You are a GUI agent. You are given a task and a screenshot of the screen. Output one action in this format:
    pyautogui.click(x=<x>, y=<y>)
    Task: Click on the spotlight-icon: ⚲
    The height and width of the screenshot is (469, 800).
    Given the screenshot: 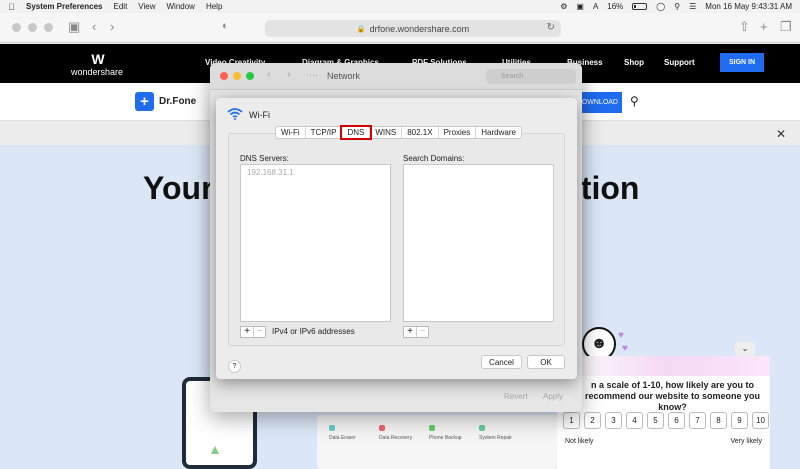 What is the action you would take?
    pyautogui.click(x=677, y=6)
    